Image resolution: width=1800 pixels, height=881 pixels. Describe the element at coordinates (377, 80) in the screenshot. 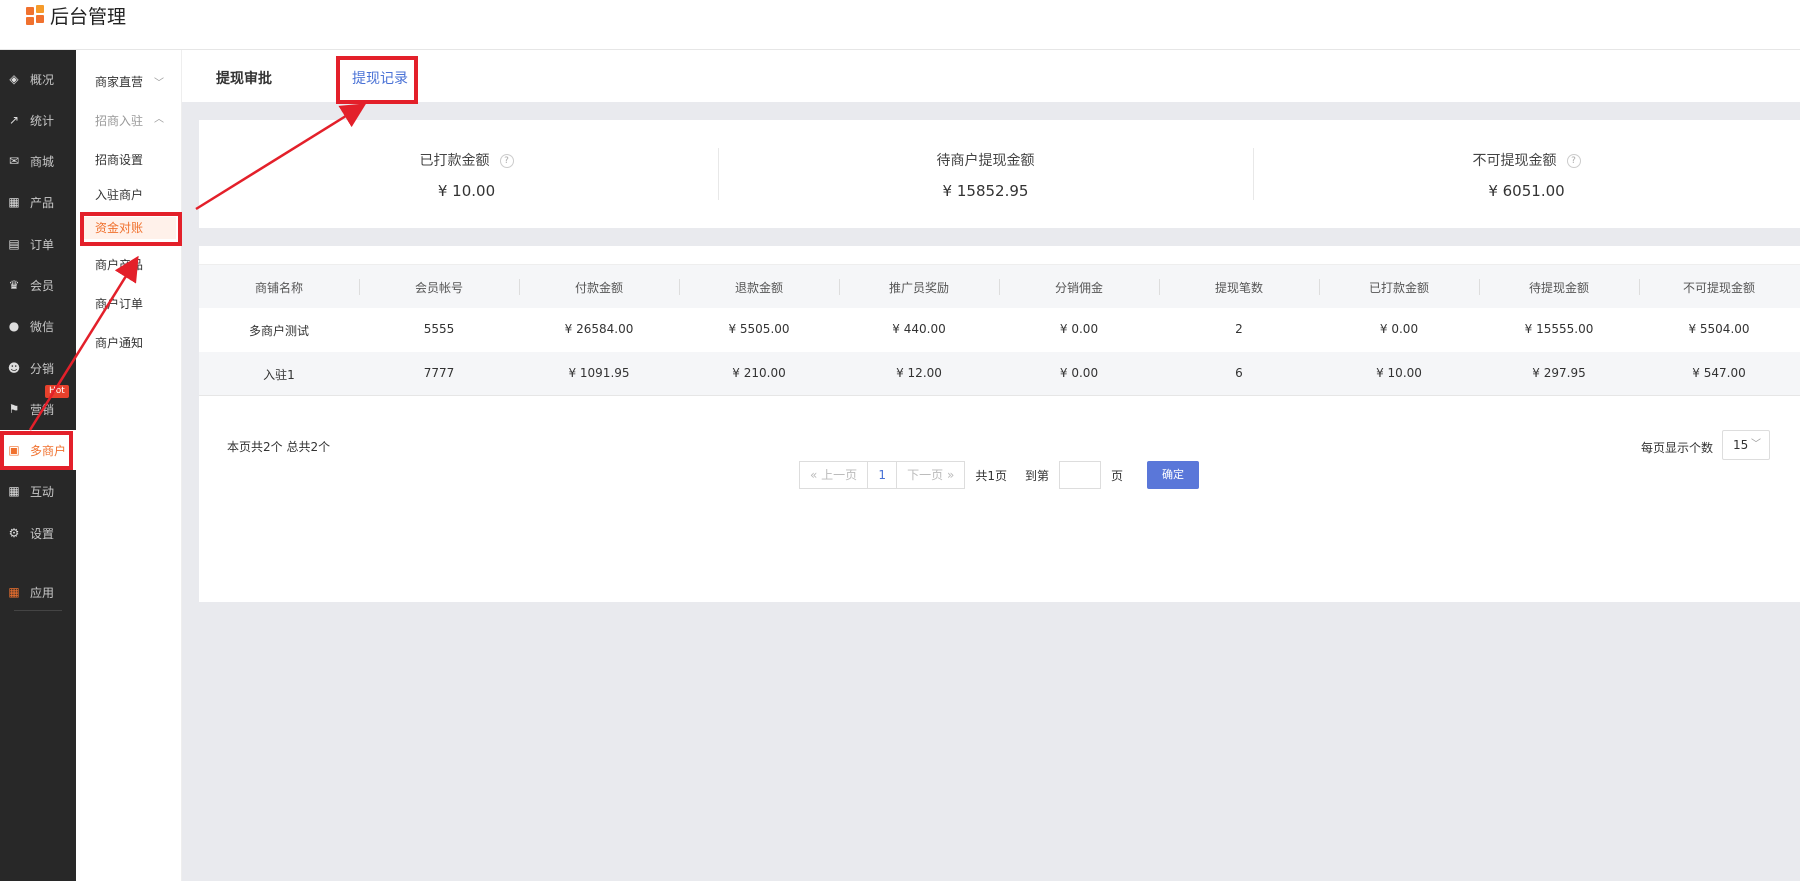

I see `annotation-box-records-tab` at that location.